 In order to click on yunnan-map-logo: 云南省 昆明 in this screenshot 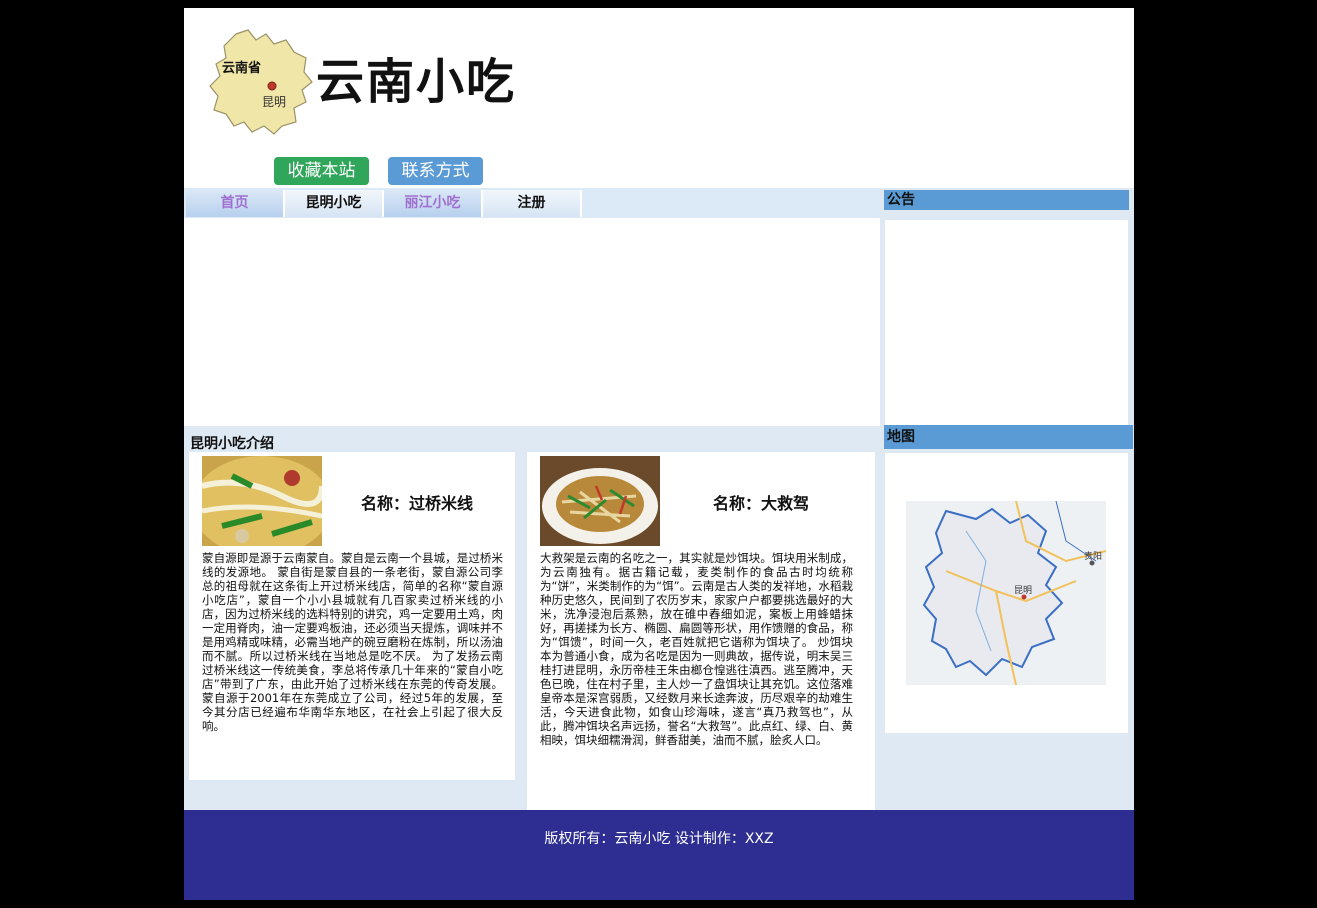, I will do `click(261, 82)`.